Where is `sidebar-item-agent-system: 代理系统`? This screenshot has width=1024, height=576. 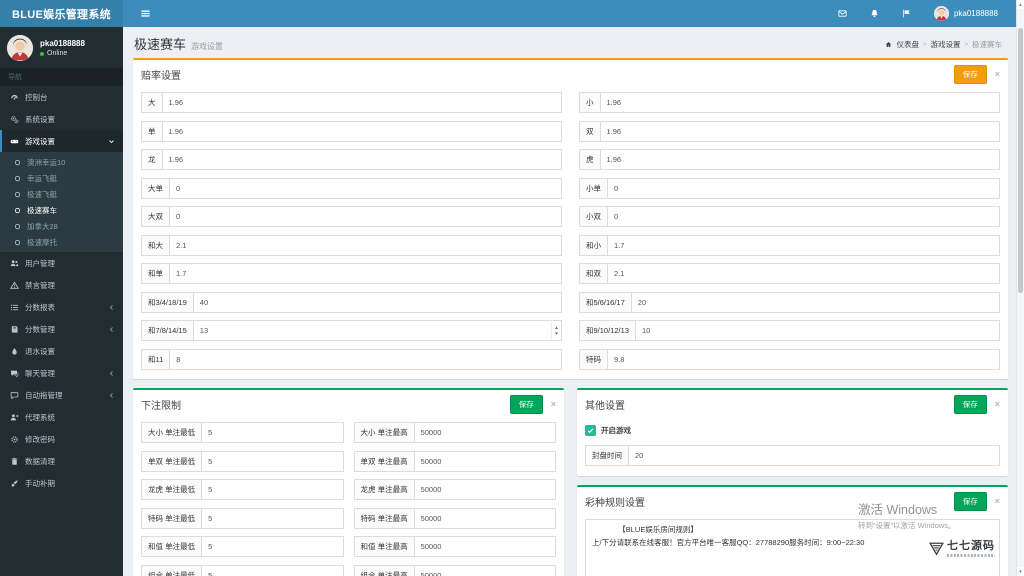
sidebar-item-agent-system: 代理系统 is located at coordinates (61, 417).